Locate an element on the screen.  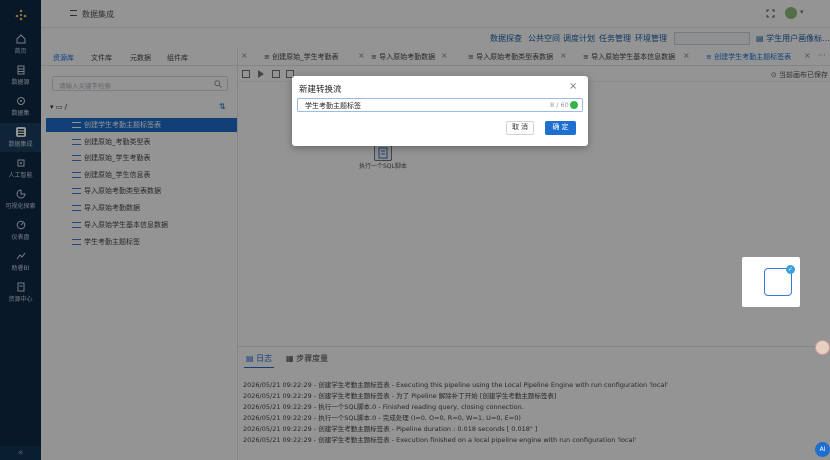
char-count: 8 / 60 is located at coordinates (559, 105).